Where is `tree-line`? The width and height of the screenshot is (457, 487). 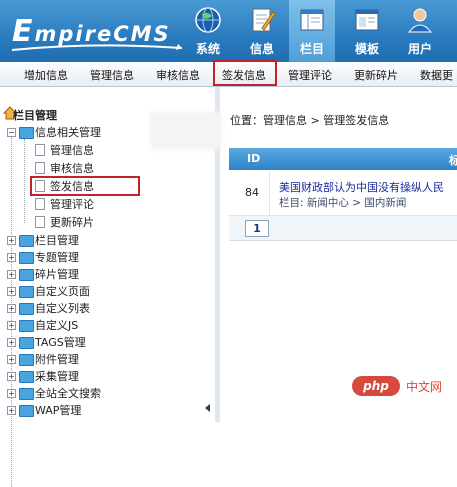
tree-line is located at coordinates (24, 181).